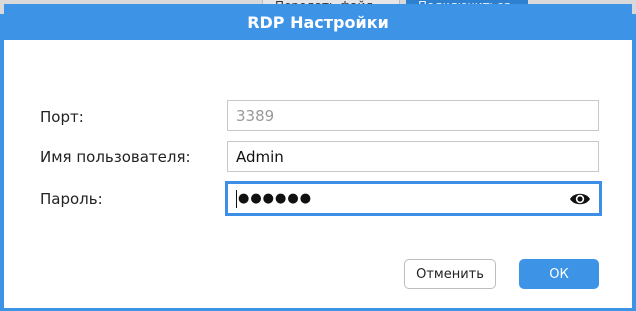 The width and height of the screenshot is (636, 311). Describe the element at coordinates (260, 156) in the screenshot. I see `username-value: Admin` at that location.